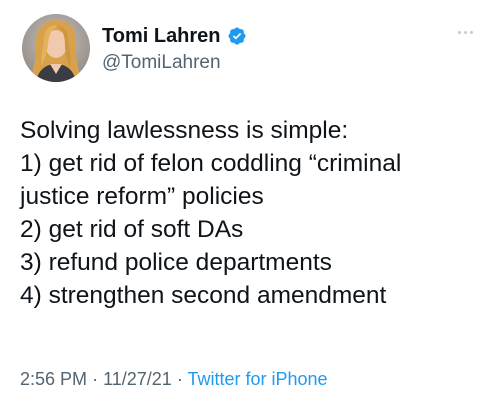 The image size is (500, 403). I want to click on author-handle: @TomiLahren, so click(161, 63).